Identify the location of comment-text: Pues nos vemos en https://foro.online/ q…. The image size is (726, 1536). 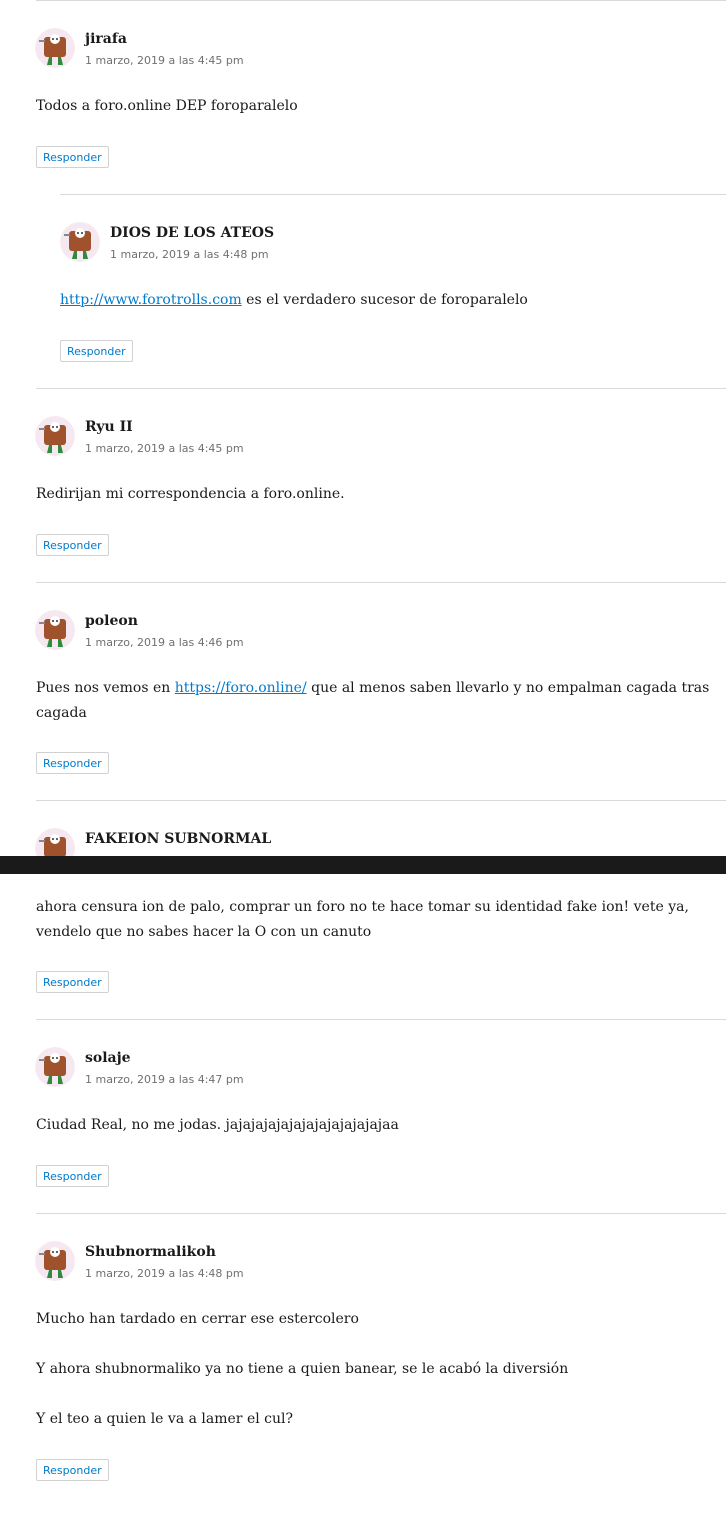
(372, 688).